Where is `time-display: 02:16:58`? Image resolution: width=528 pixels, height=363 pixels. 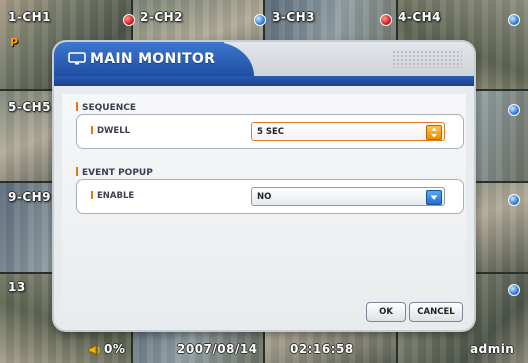
time-display: 02:16:58 is located at coordinates (322, 349).